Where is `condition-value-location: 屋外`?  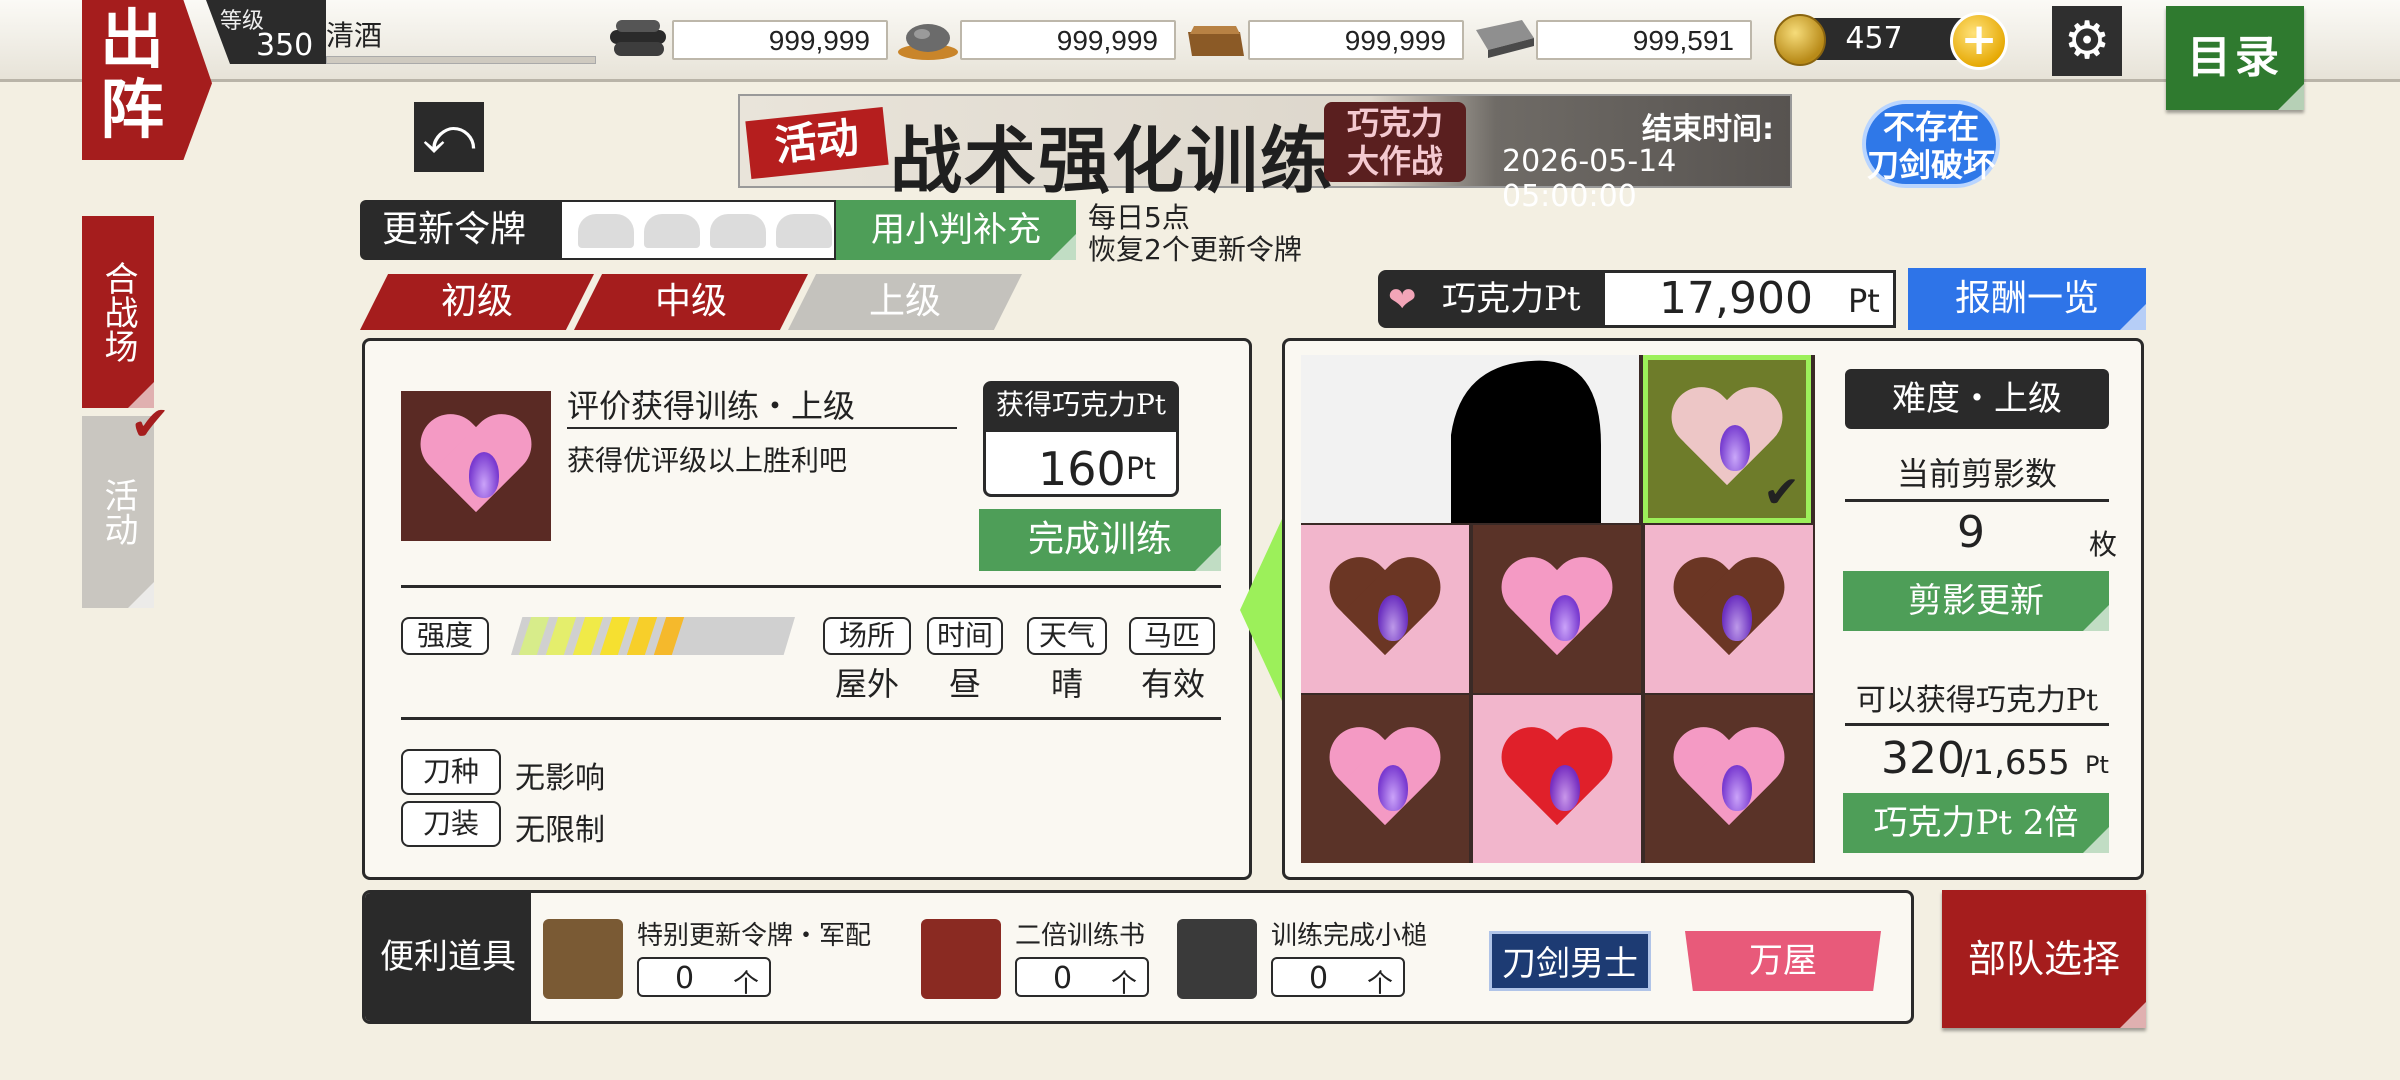 condition-value-location: 屋外 is located at coordinates (866, 684).